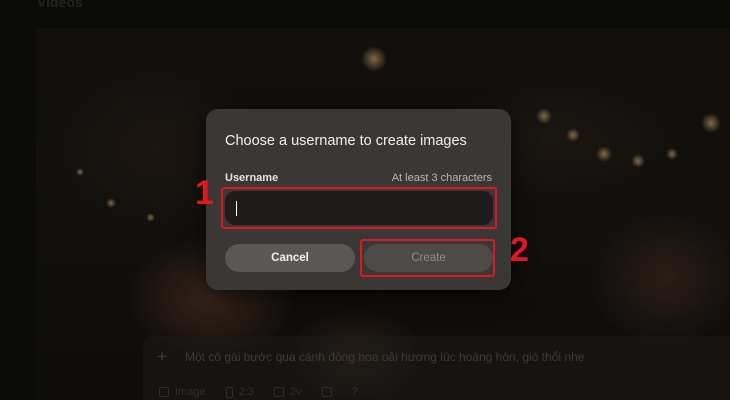 The width and height of the screenshot is (730, 400). I want to click on annotation-step-2: 2, so click(519, 250).